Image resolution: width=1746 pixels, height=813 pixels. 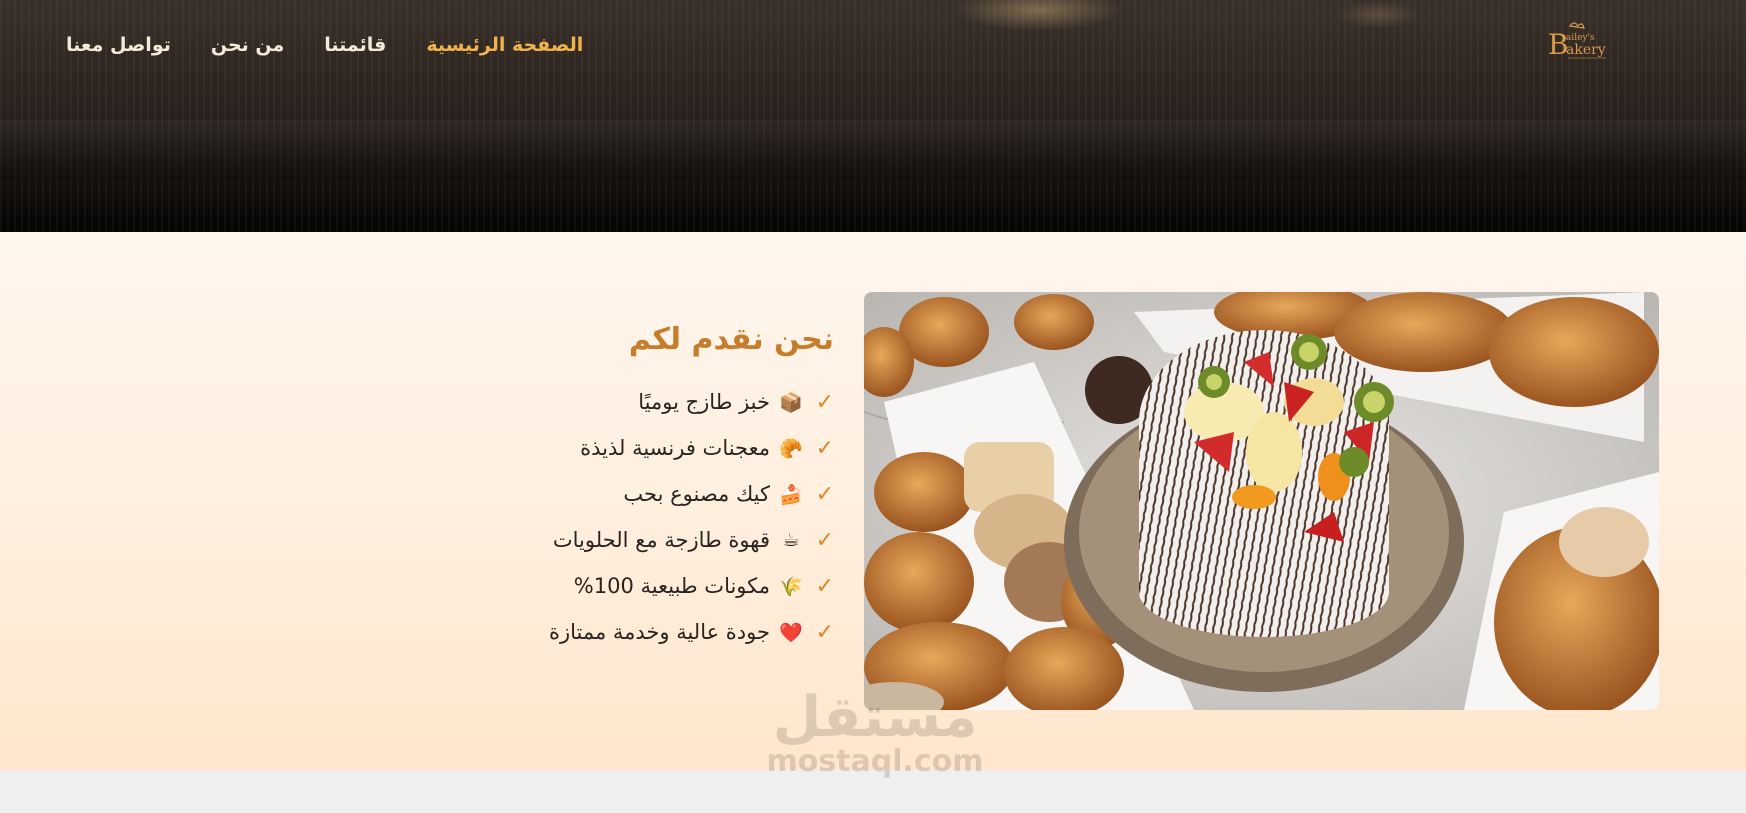 What do you see at coordinates (791, 632) in the screenshot?
I see `heart-icon: ❤️` at bounding box center [791, 632].